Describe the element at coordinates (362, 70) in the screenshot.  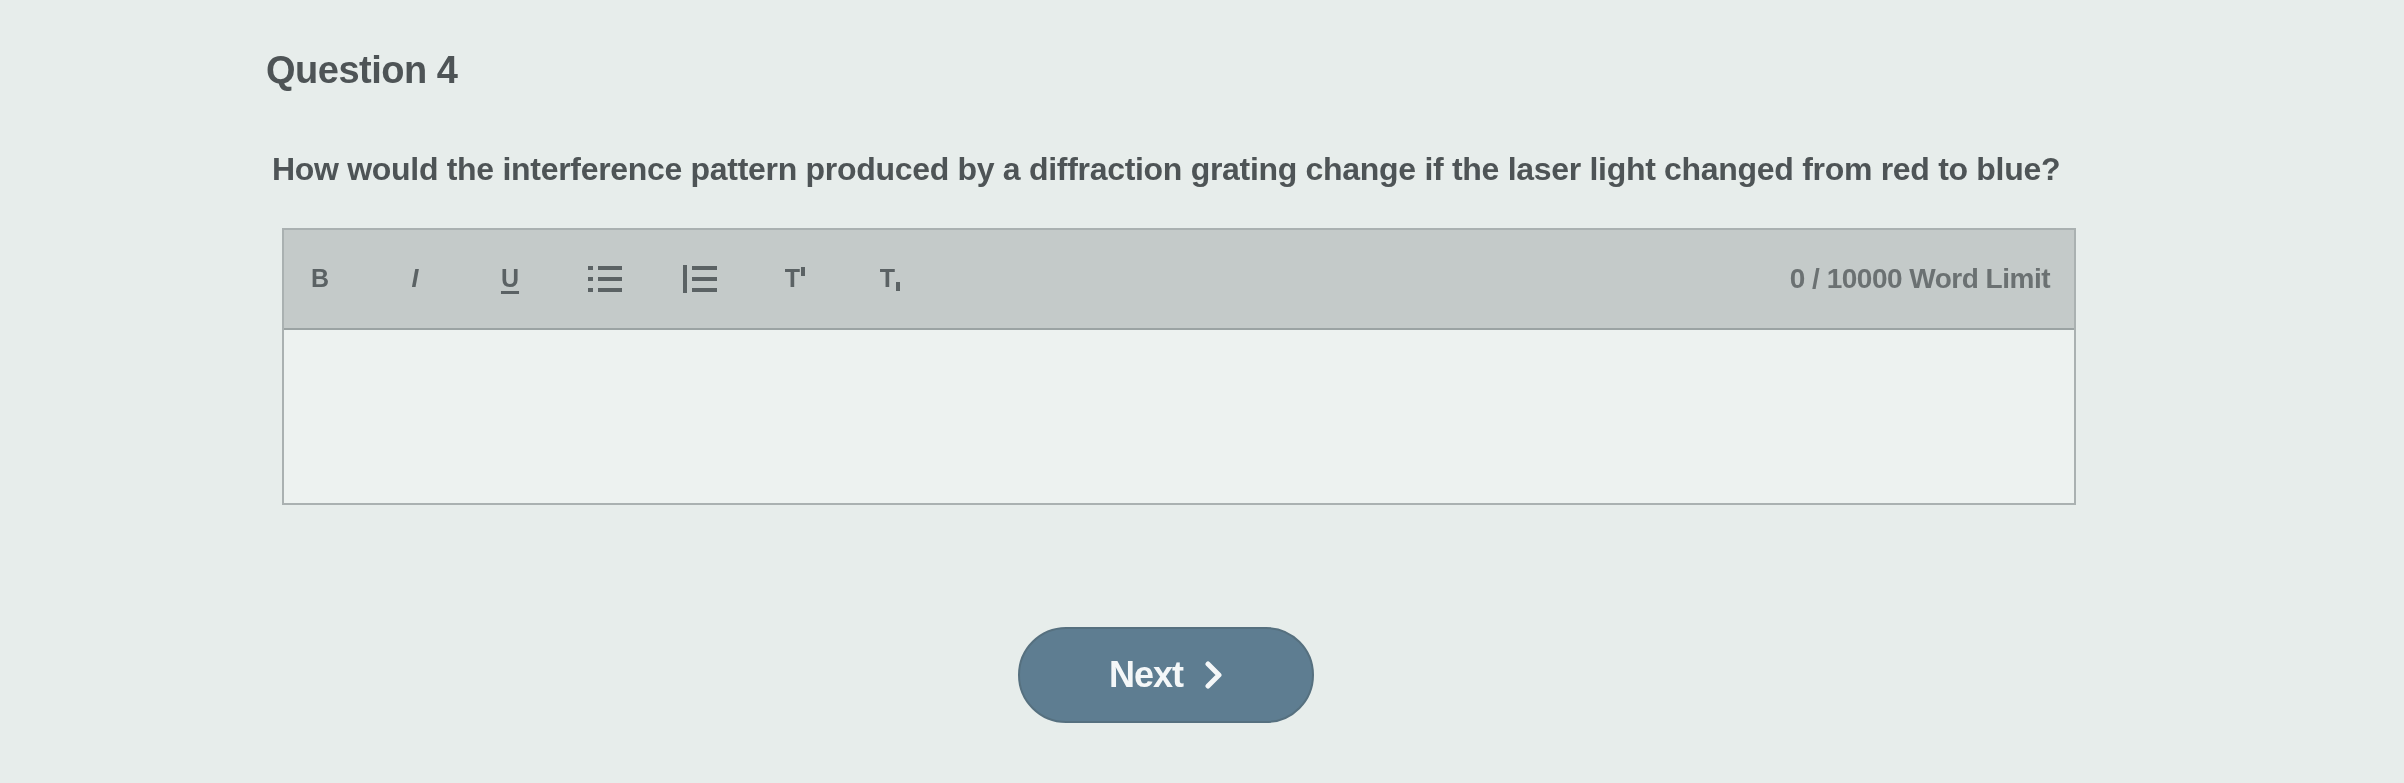
I see `question-title: Question 4` at that location.